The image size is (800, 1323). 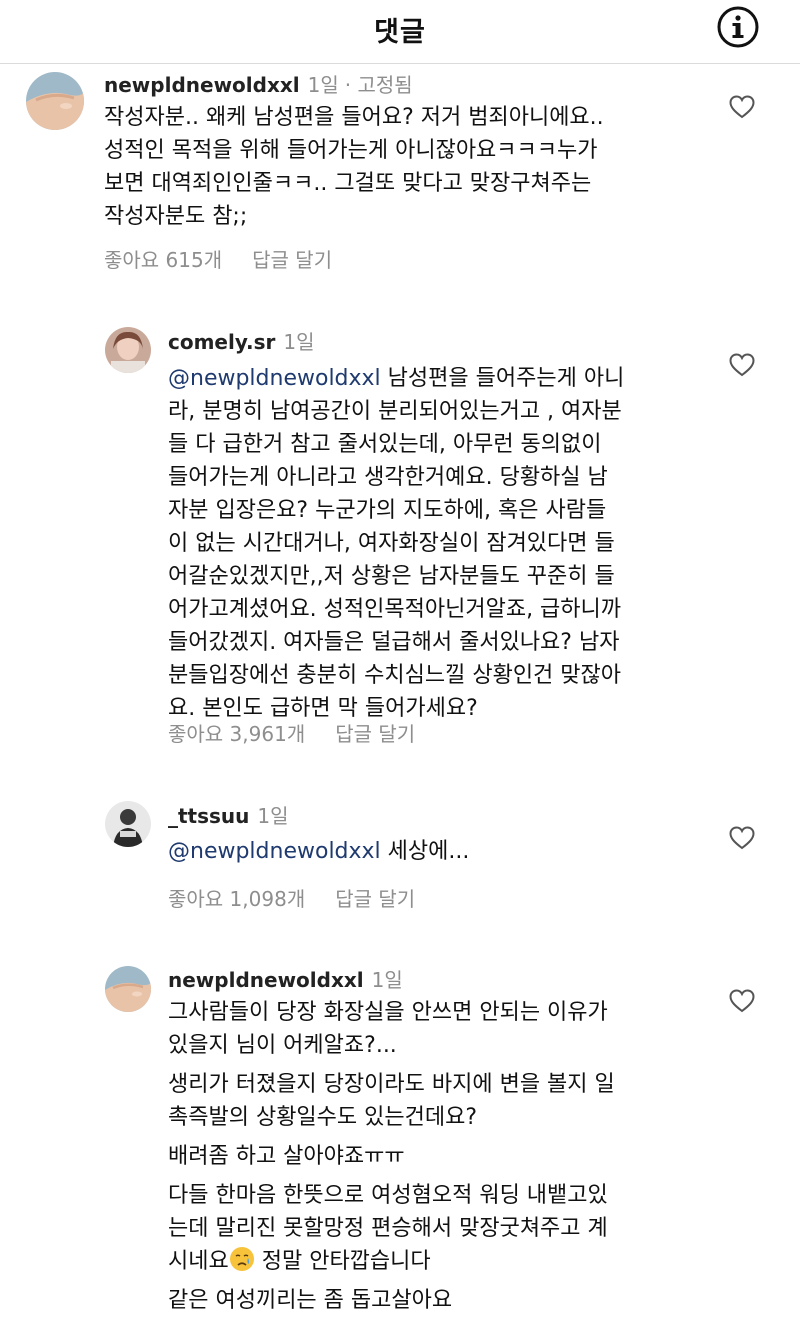 What do you see at coordinates (221, 342) in the screenshot?
I see `username: comely.sr` at bounding box center [221, 342].